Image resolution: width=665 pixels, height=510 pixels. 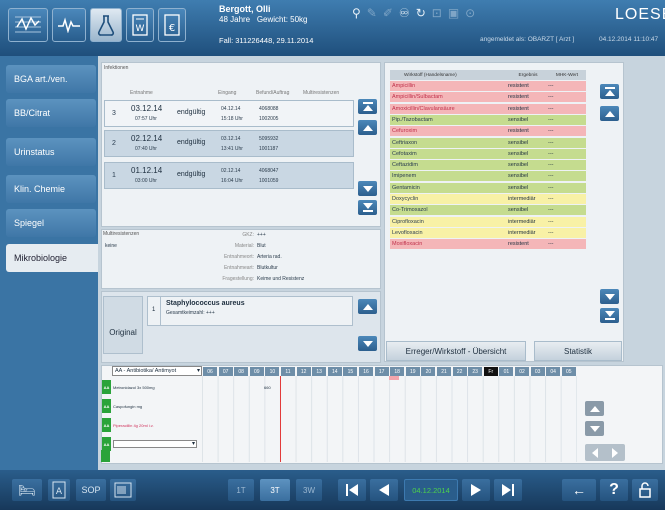 I want to click on scroll-down-button, so click(x=367, y=188).